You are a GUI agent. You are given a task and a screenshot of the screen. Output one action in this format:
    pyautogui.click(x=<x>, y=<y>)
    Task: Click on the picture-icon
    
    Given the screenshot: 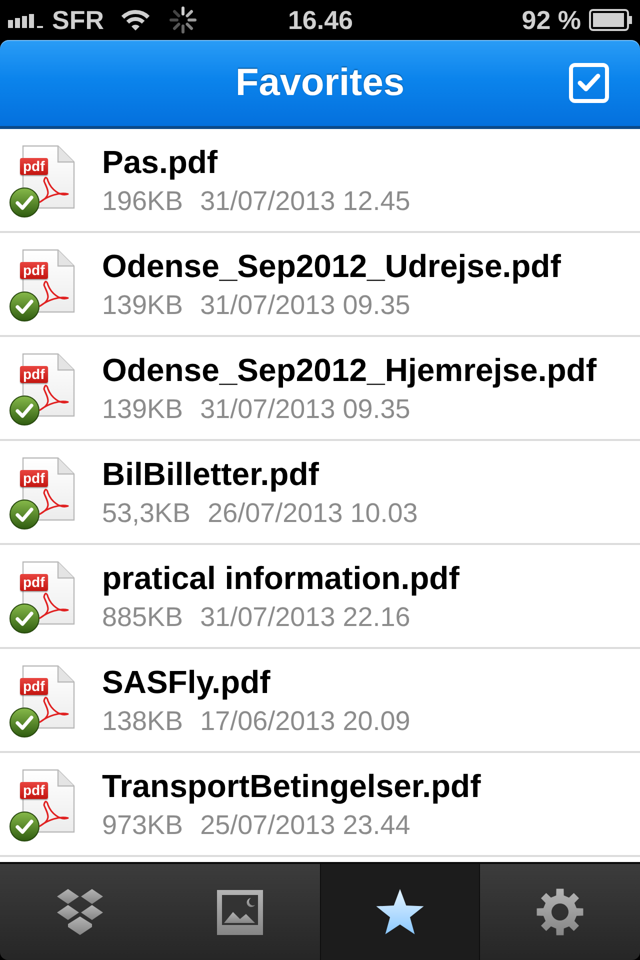 What is the action you would take?
    pyautogui.click(x=240, y=912)
    